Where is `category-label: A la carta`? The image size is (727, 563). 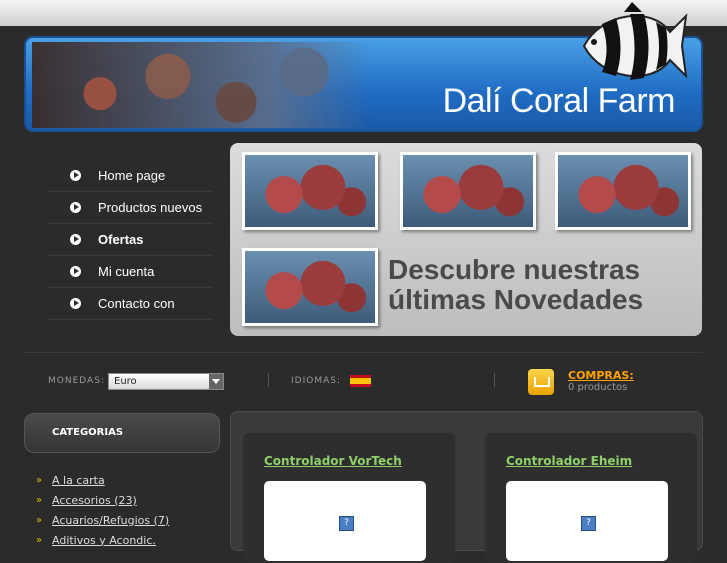 category-label: A la carta is located at coordinates (78, 480).